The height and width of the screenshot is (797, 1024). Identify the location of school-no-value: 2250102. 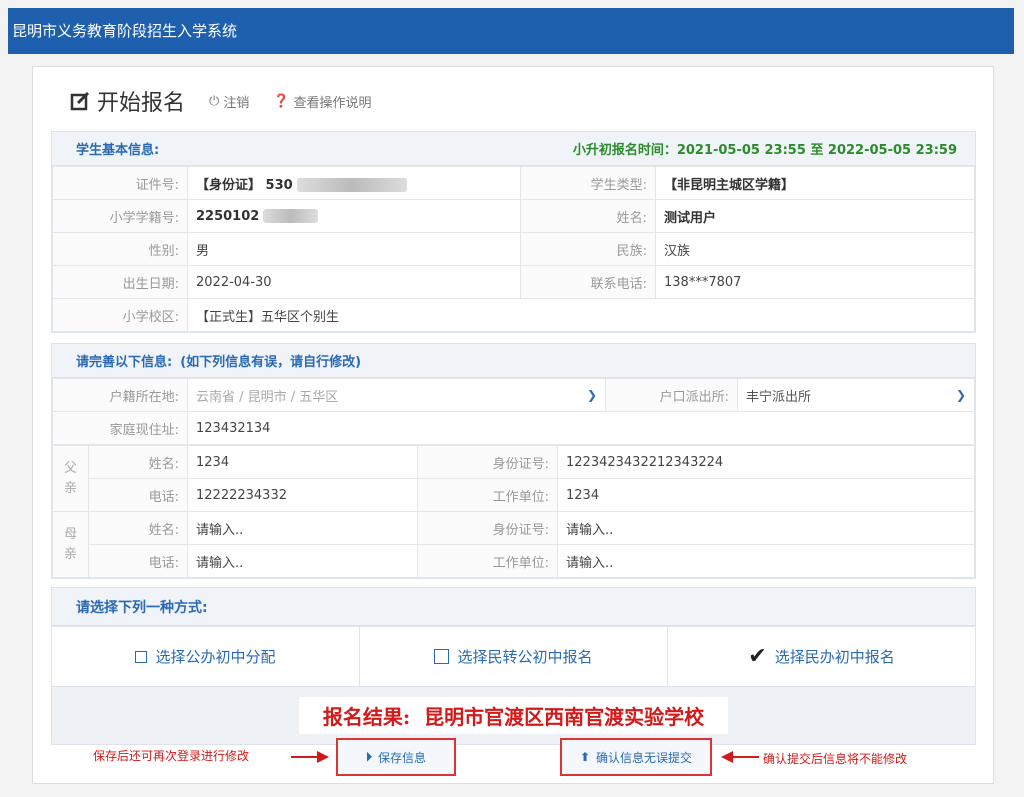
(354, 216).